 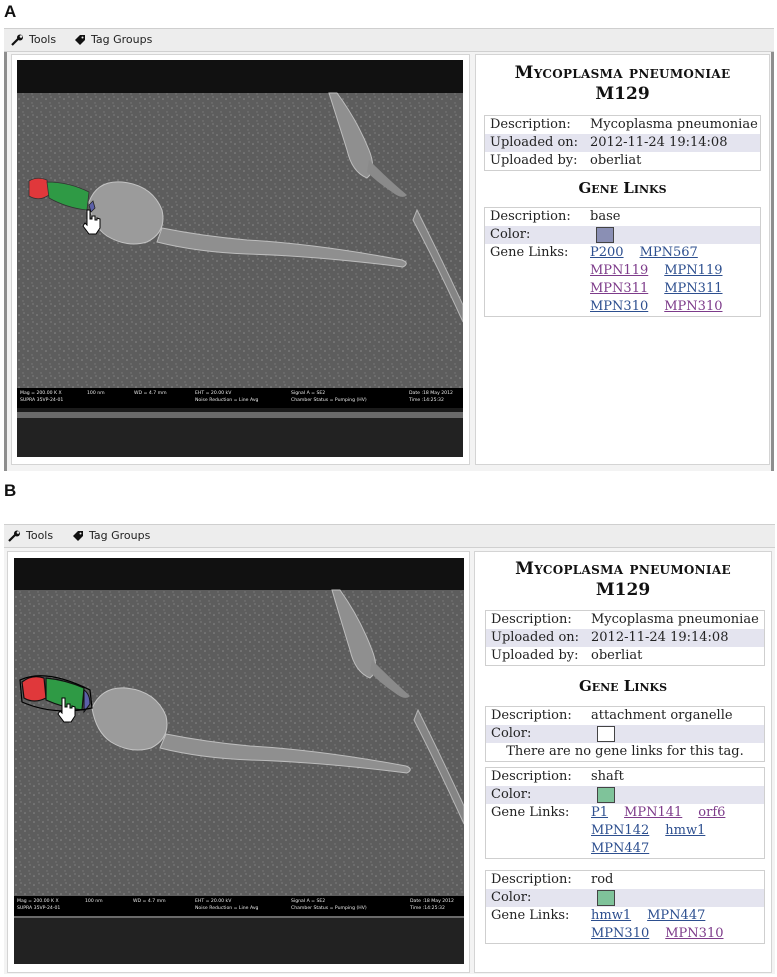 I want to click on uploaded-on-label: Uploaded on:, so click(x=534, y=142).